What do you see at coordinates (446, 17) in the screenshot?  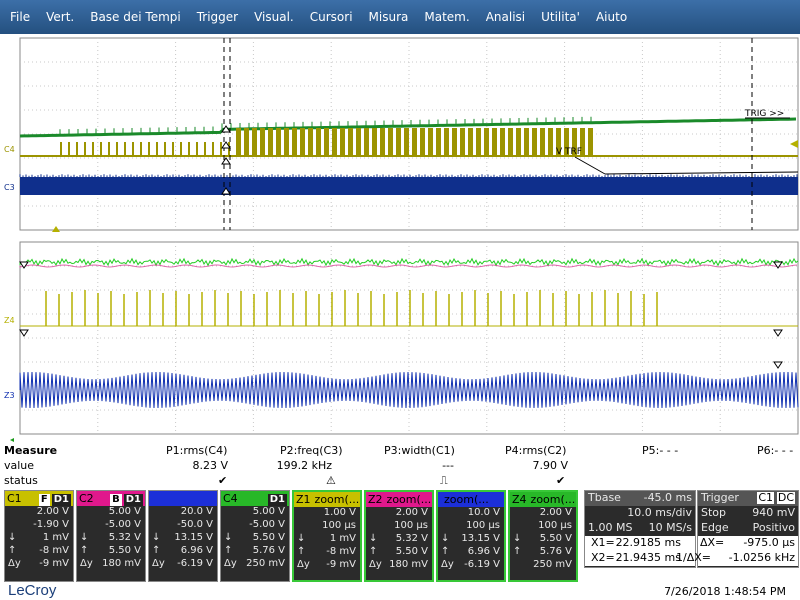 I see `menu-item-7: Matem.` at bounding box center [446, 17].